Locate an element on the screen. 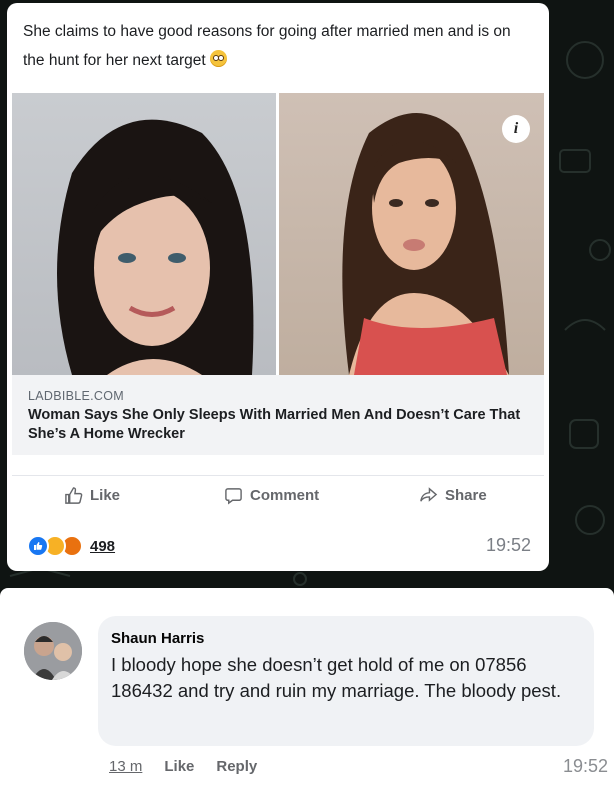 The width and height of the screenshot is (614, 800). thumbs-up-icon is located at coordinates (74, 495).